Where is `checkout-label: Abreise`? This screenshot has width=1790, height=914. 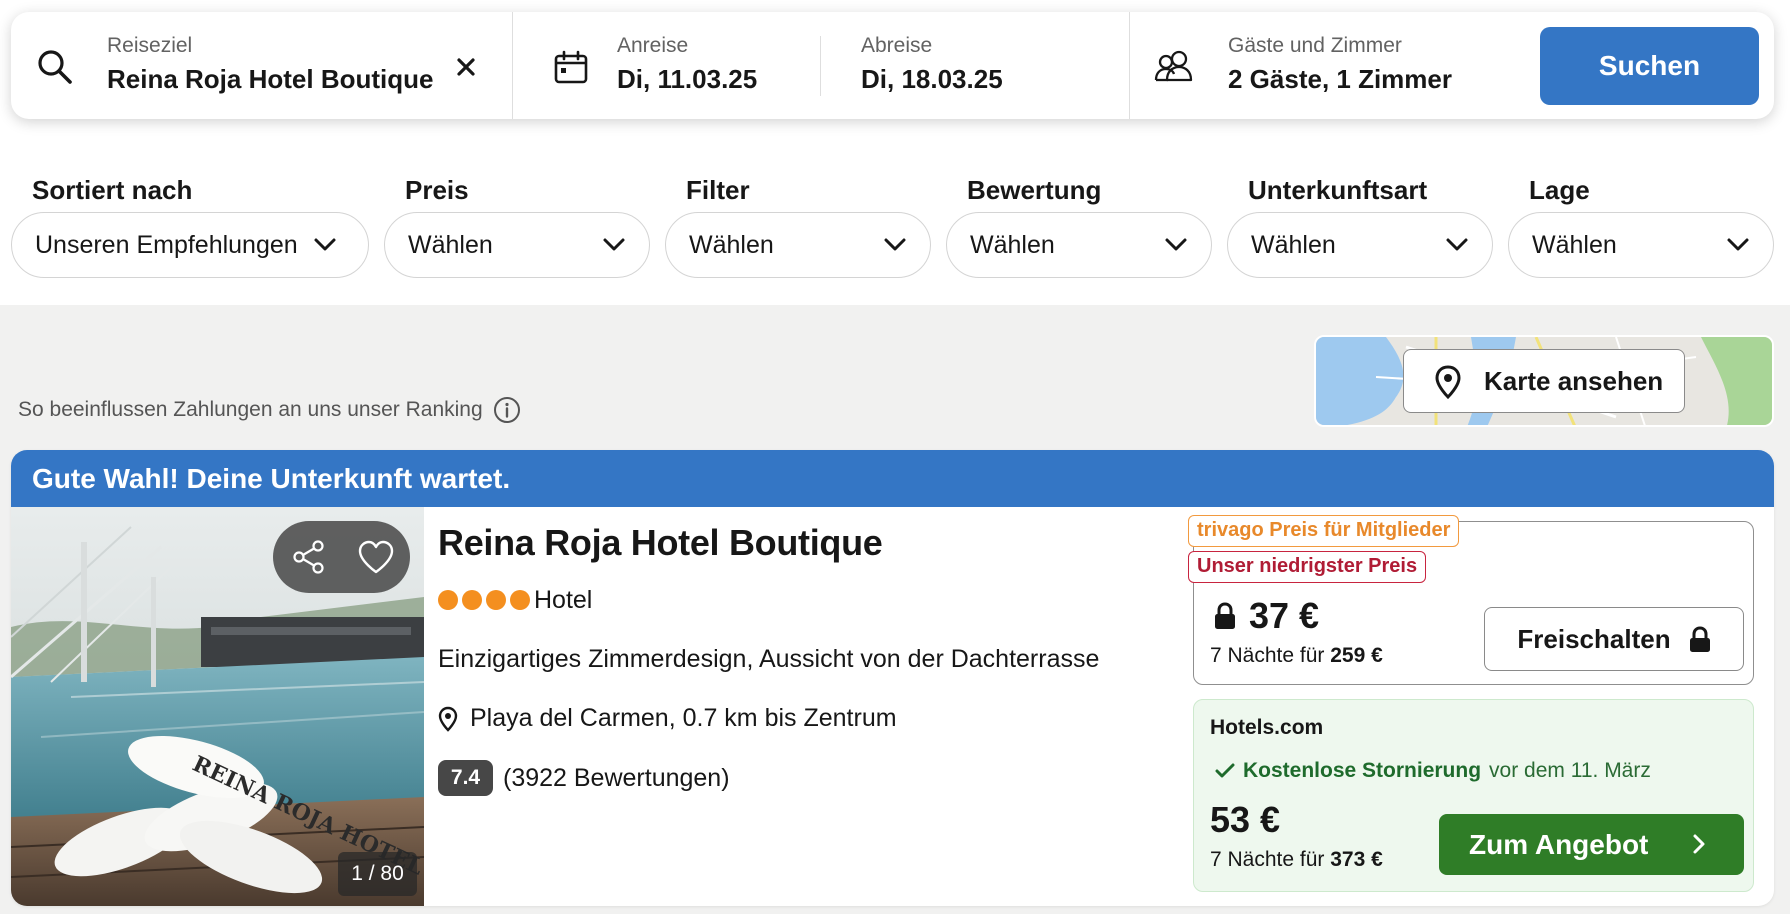 checkout-label: Abreise is located at coordinates (897, 45).